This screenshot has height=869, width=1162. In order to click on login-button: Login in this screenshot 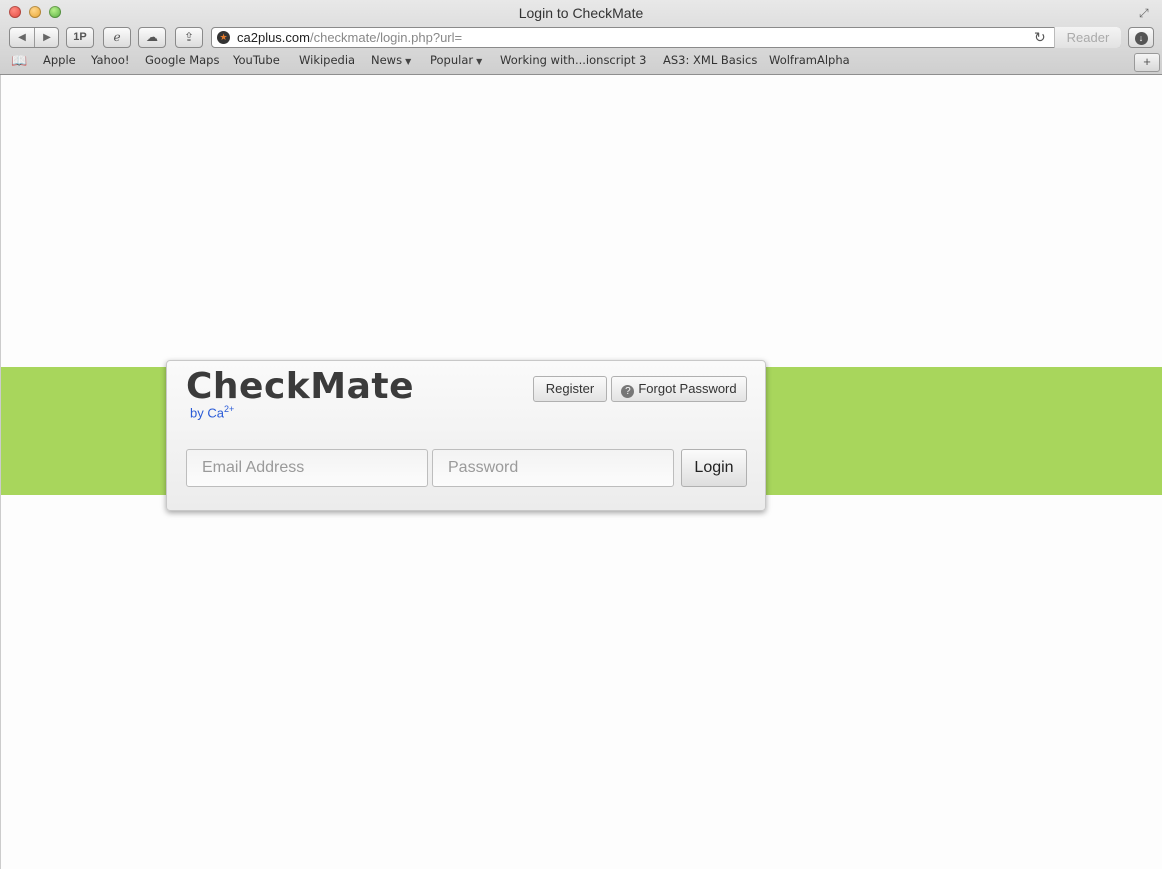, I will do `click(714, 468)`.